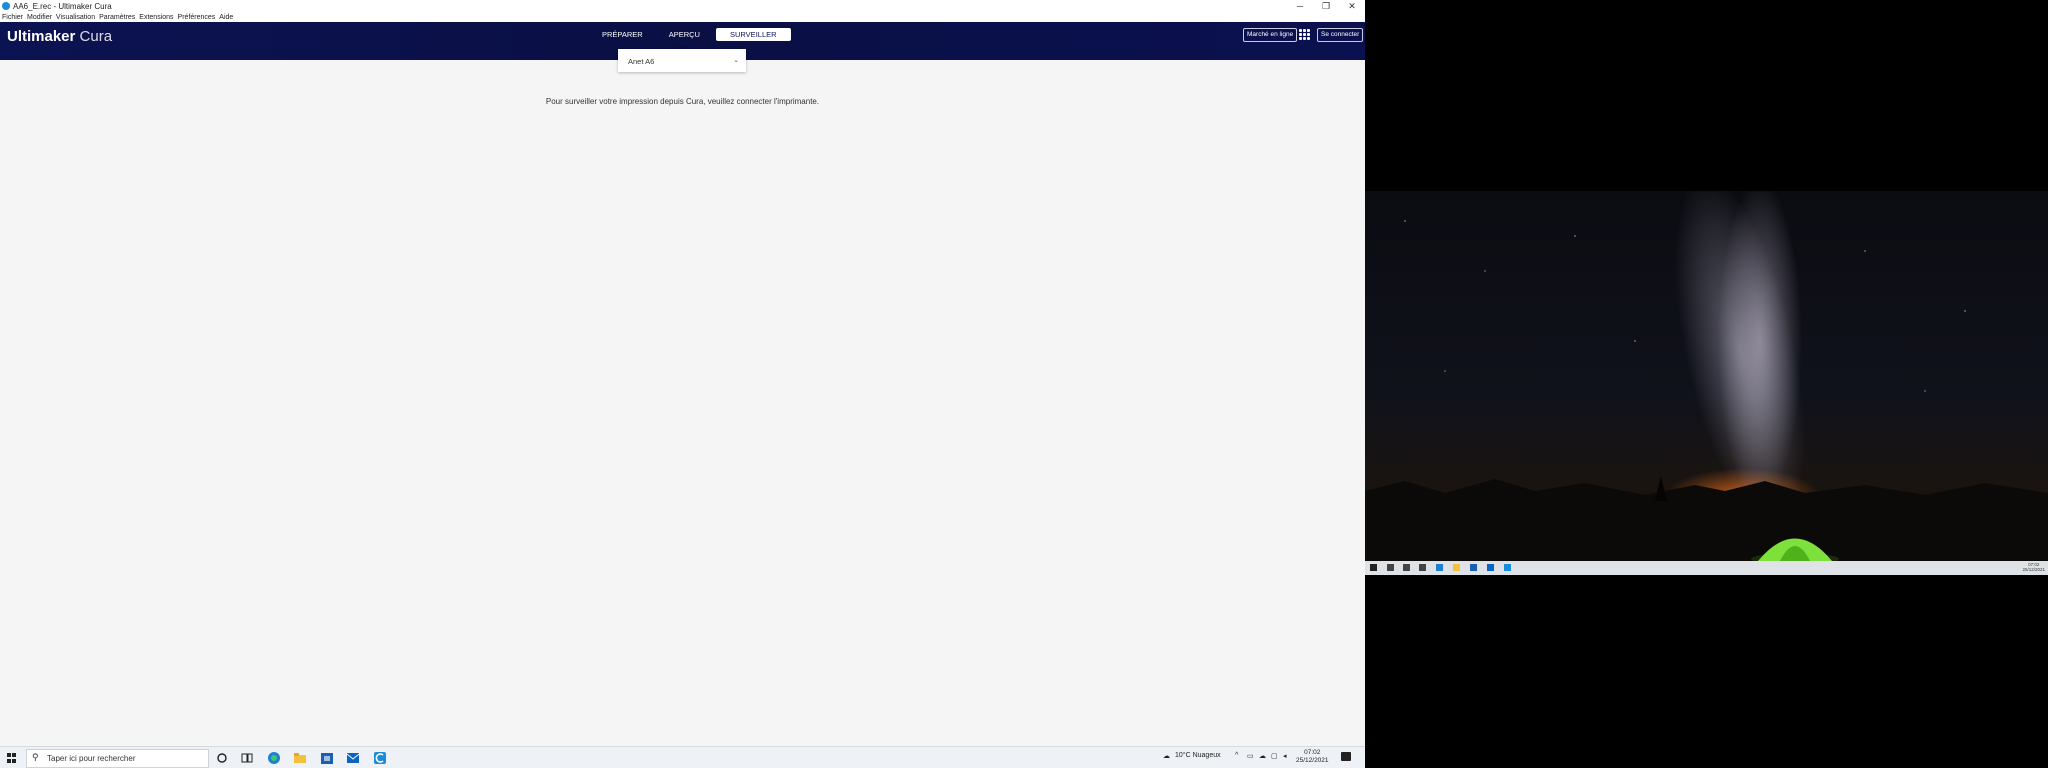  Describe the element at coordinates (641, 61) in the screenshot. I see `printer-name: Anet A6` at that location.